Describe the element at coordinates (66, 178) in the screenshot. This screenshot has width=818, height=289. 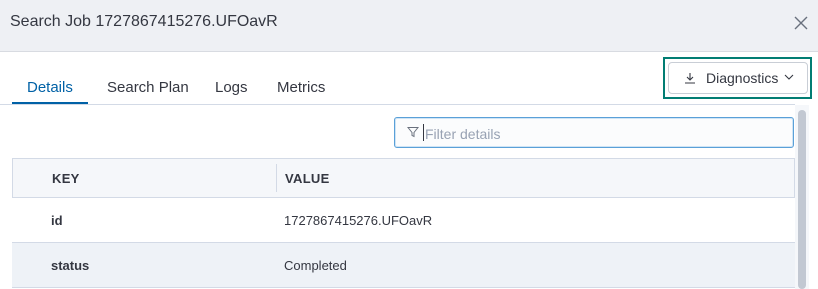
I see `column-header-key: KEY` at that location.